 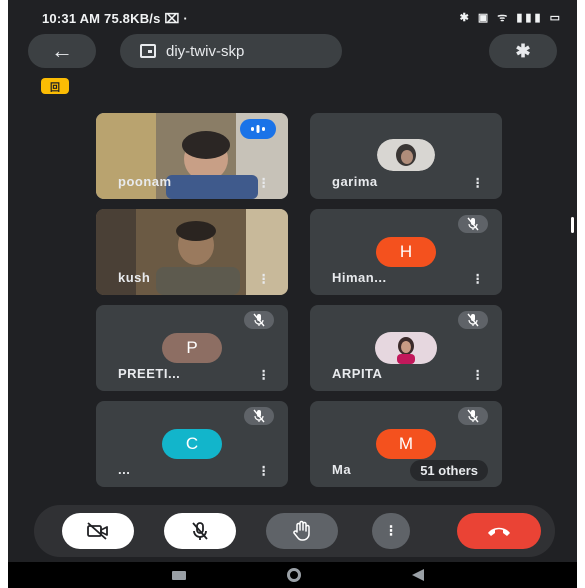 I want to click on recents-icon, so click(x=179, y=575).